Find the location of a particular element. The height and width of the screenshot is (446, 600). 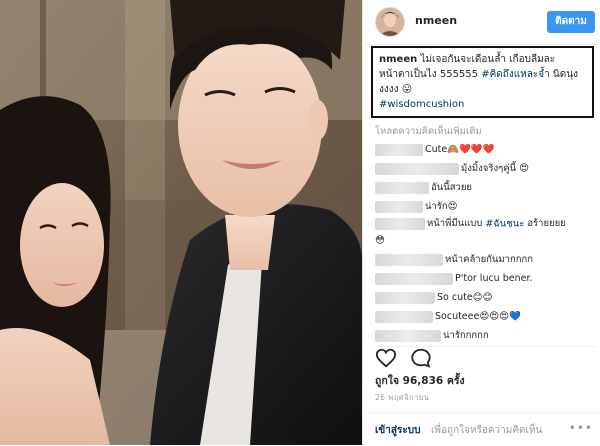

caption-username: nmeen is located at coordinates (398, 59).